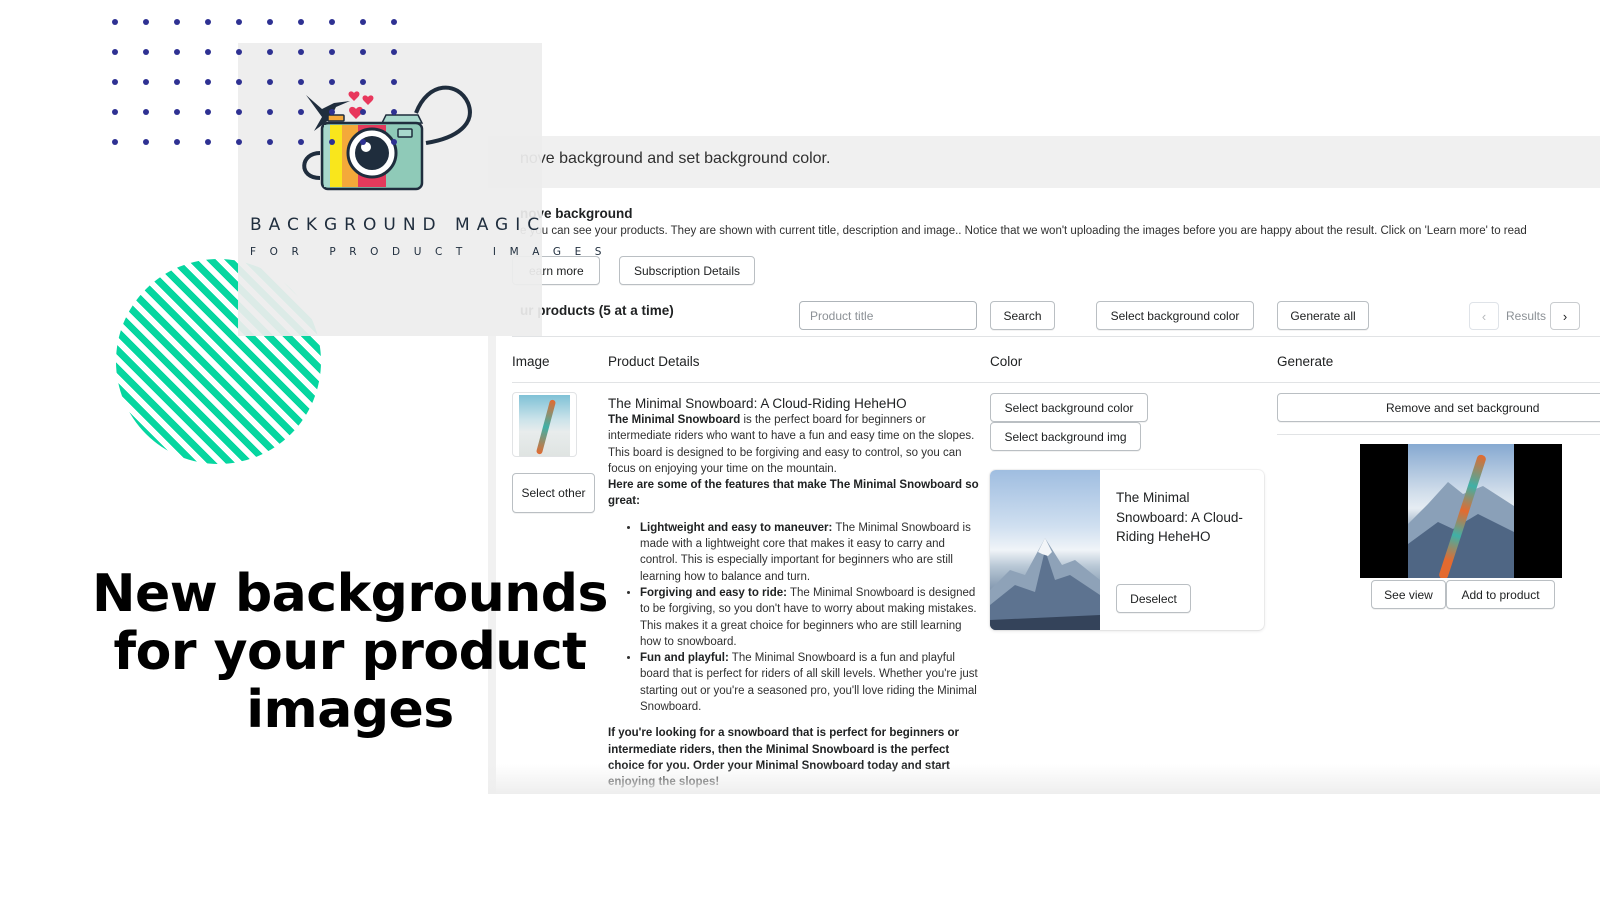 Image resolution: width=1600 pixels, height=900 pixels. What do you see at coordinates (1153, 598) in the screenshot?
I see `deselect-button: Deselect` at bounding box center [1153, 598].